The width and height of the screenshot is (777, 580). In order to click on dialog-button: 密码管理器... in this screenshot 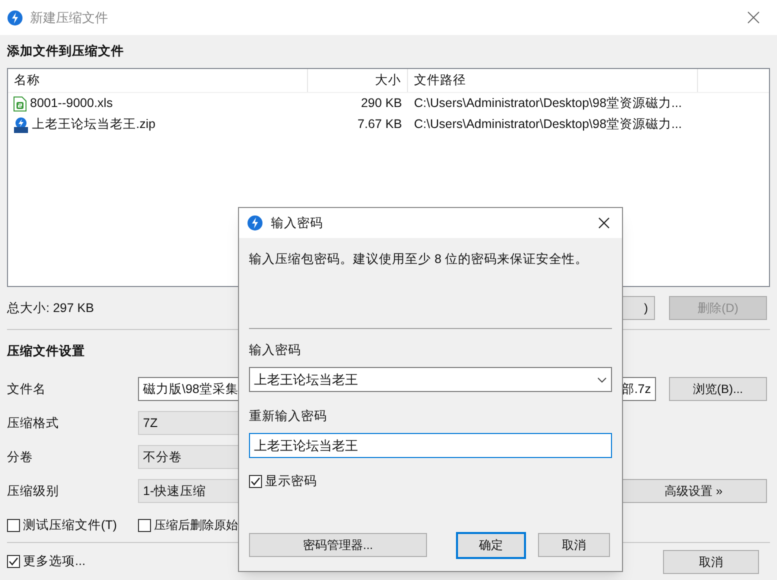, I will do `click(338, 545)`.